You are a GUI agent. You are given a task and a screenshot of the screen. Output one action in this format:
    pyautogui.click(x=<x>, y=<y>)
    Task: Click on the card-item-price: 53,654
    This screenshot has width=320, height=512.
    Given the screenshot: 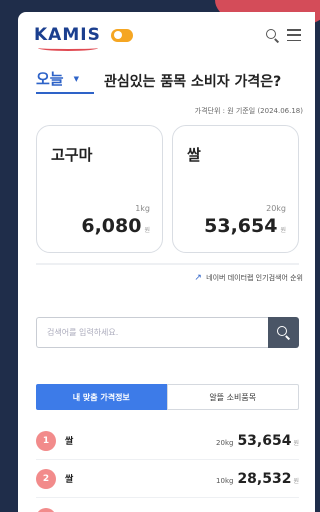 What is the action you would take?
    pyautogui.click(x=241, y=226)
    